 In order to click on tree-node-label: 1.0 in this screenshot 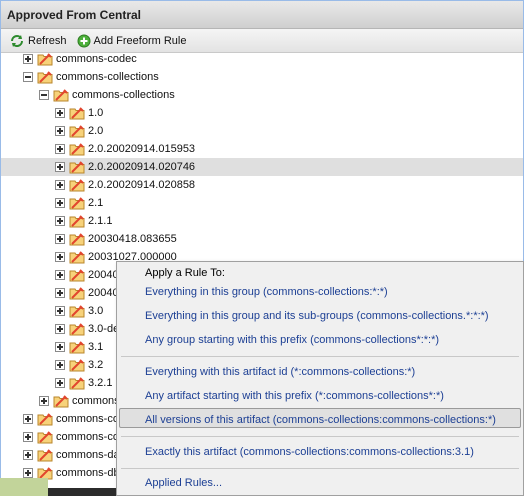, I will do `click(96, 113)`.